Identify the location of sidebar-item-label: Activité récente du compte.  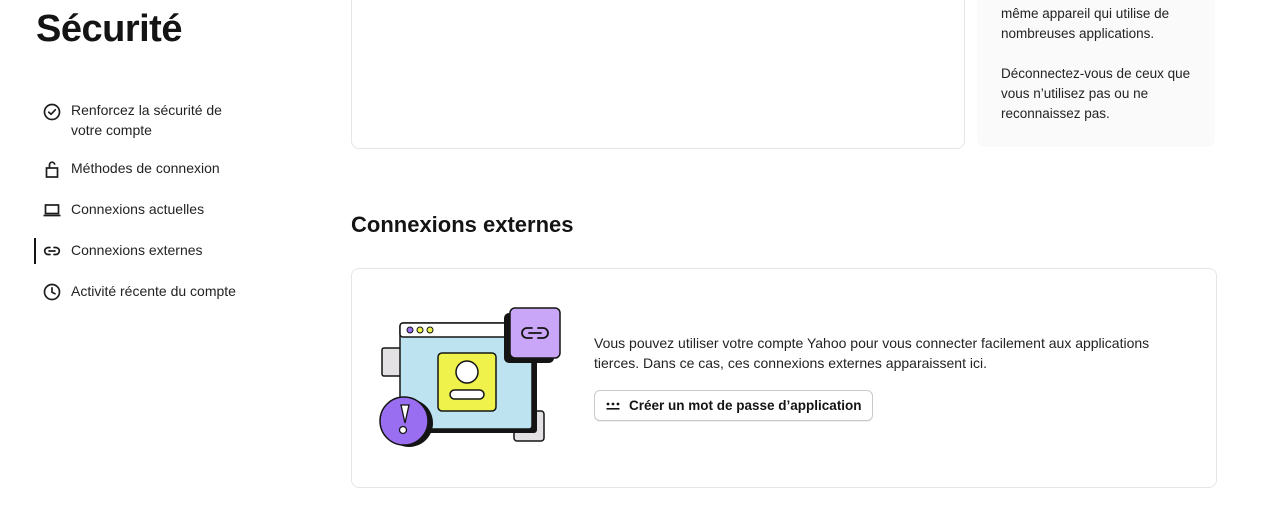
(153, 291).